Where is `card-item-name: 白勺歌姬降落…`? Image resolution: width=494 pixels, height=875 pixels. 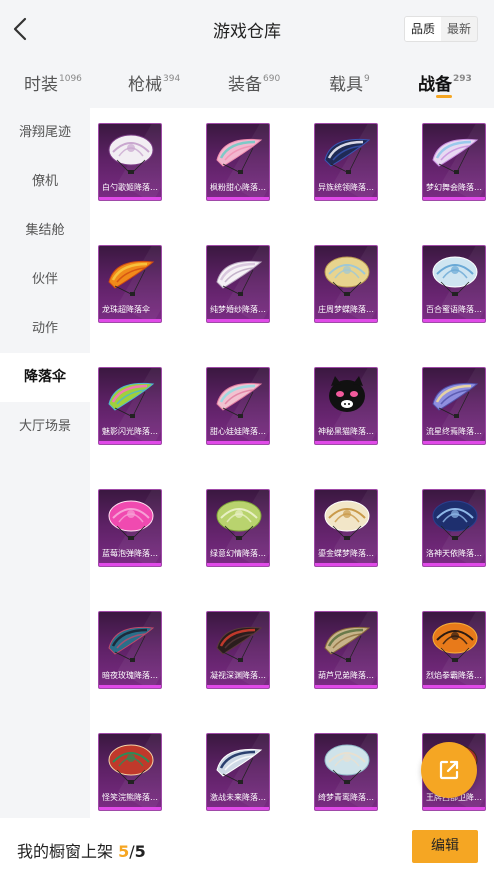 card-item-name: 白勺歌姬降落… is located at coordinates (130, 187).